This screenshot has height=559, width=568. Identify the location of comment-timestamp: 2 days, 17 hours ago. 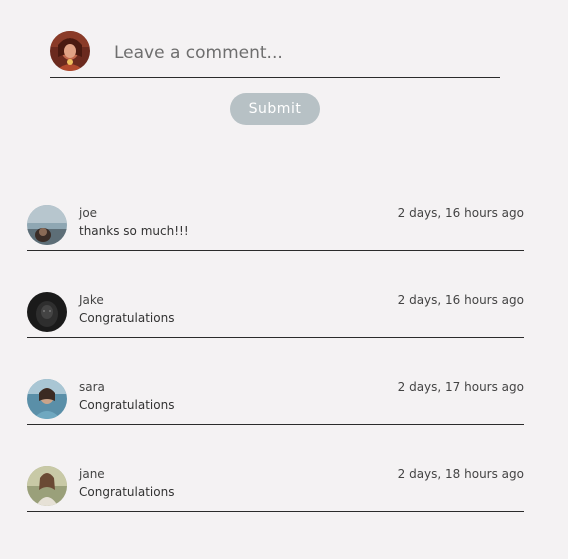
(460, 387).